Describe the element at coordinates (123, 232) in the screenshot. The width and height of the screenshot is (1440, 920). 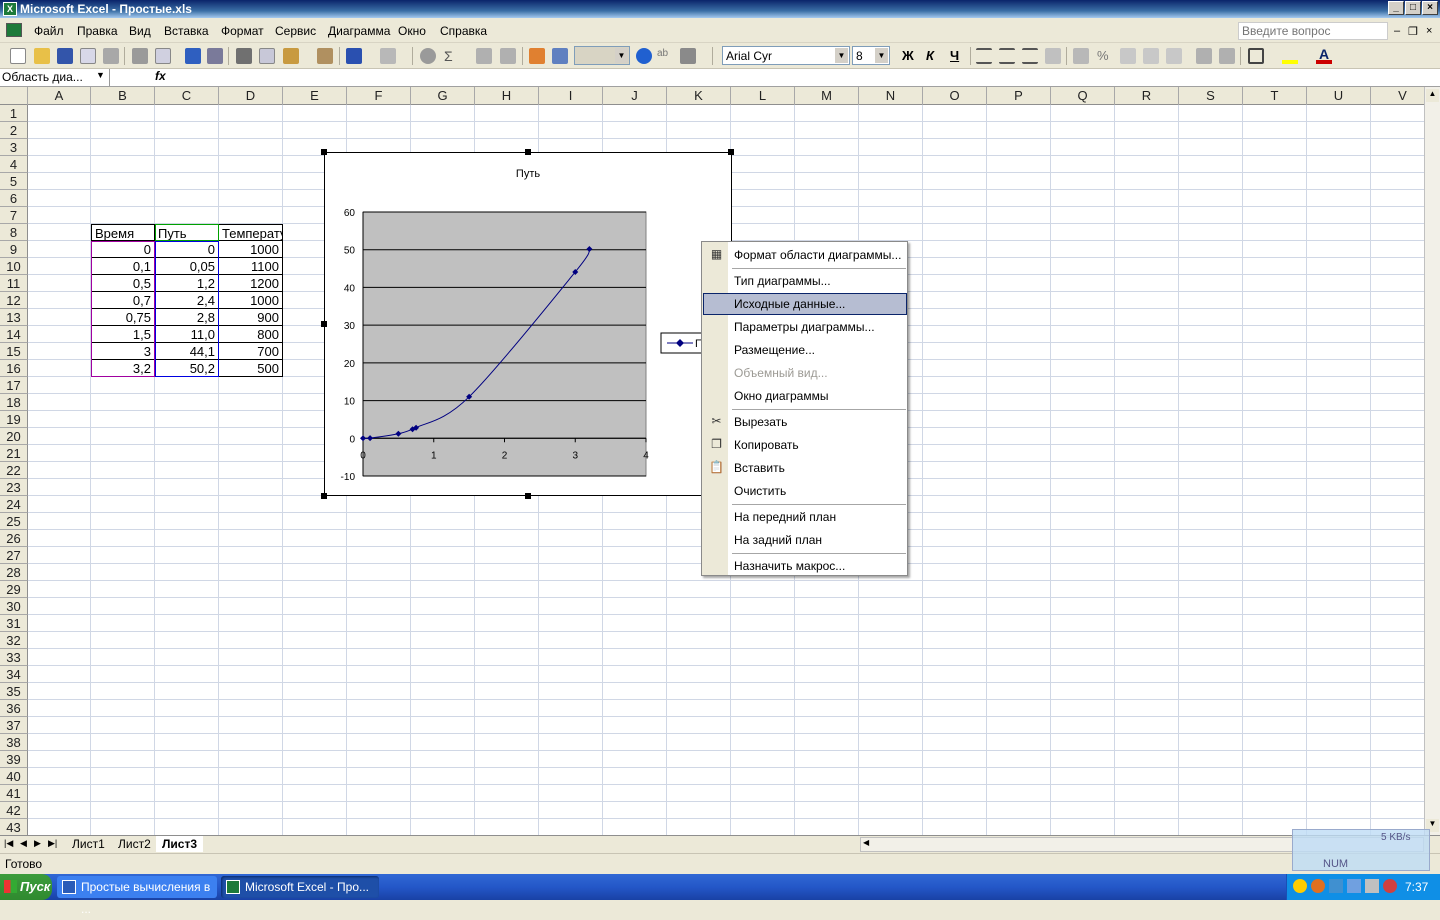
I see `table-header-cell: Время` at that location.